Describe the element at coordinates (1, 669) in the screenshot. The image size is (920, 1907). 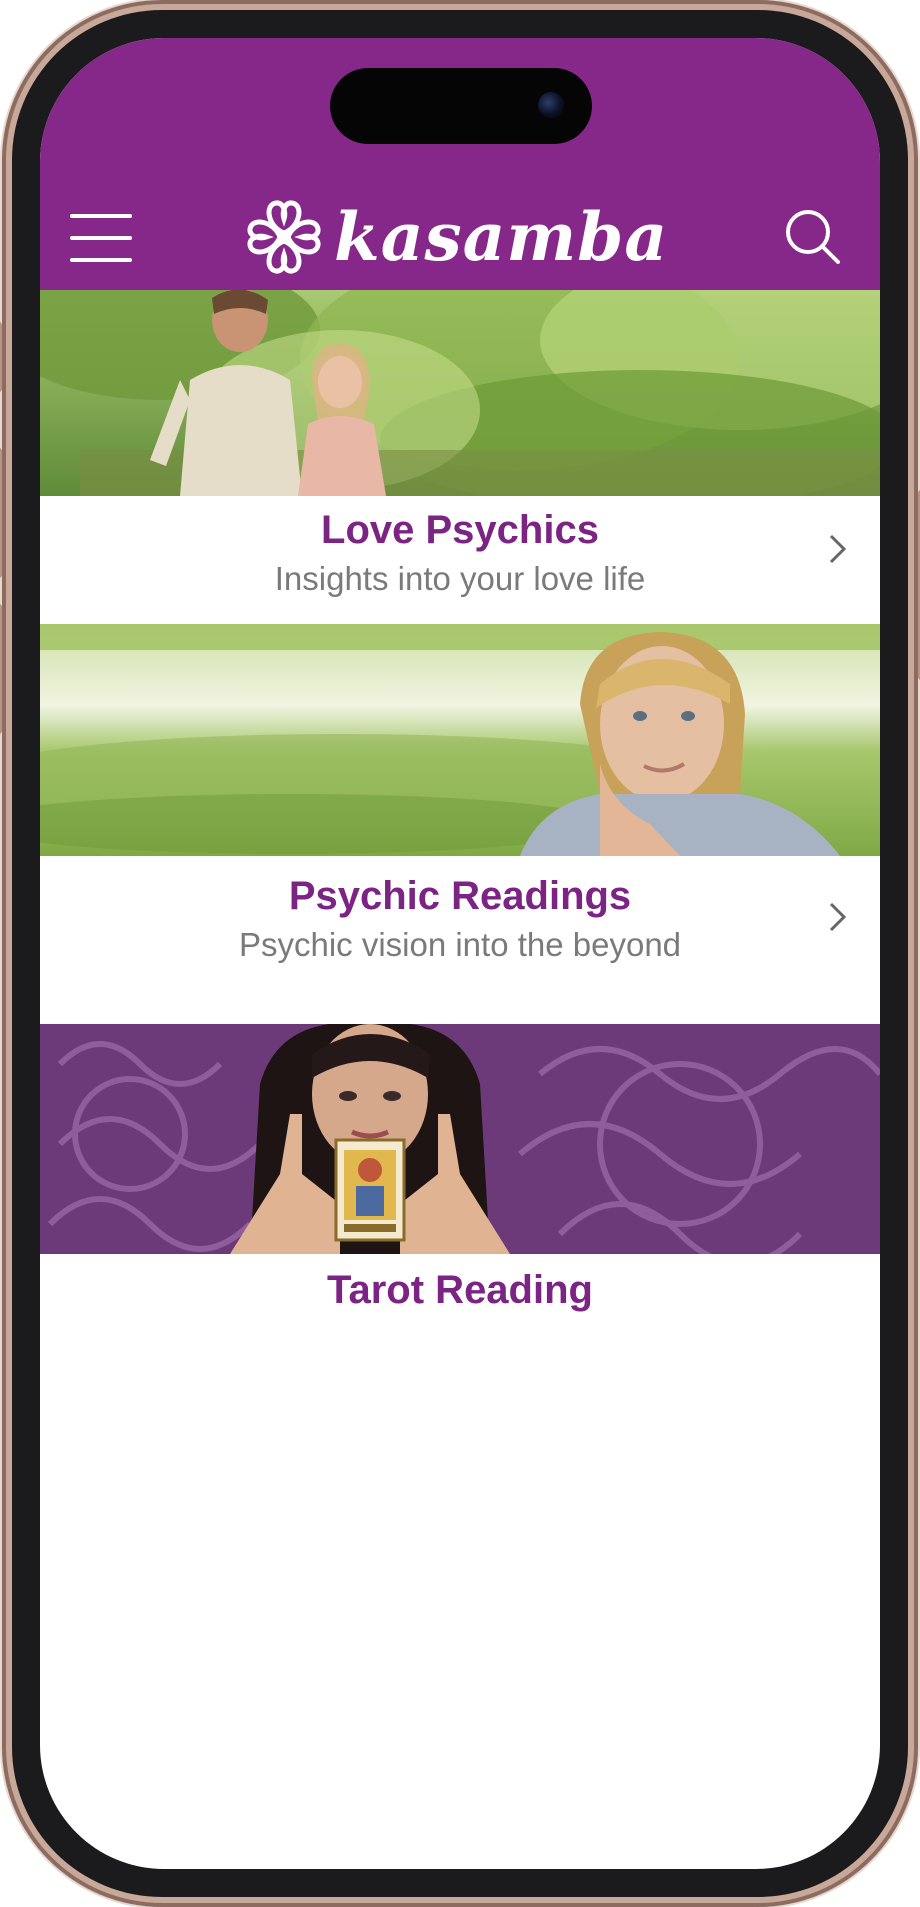
I see `volume-down-button` at that location.